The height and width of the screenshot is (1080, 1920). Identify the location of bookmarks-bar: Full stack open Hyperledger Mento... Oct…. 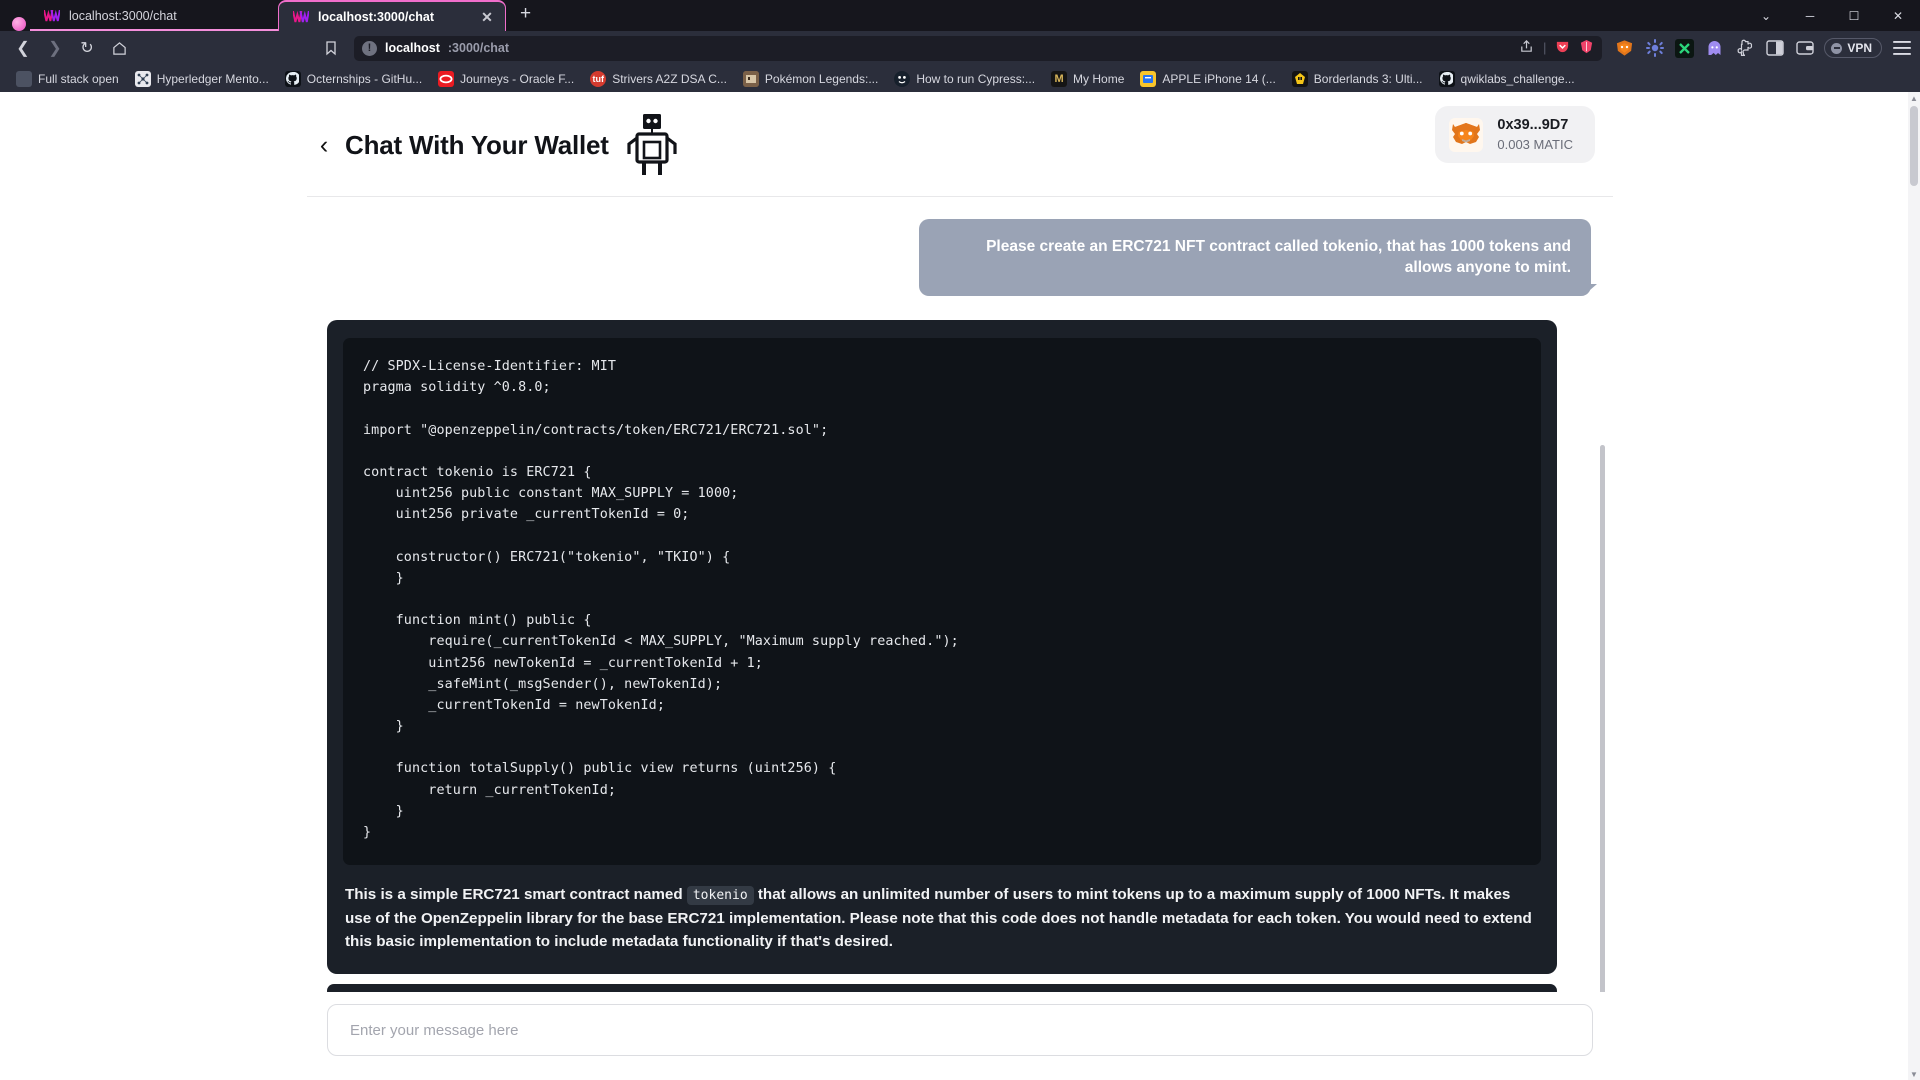
(960, 78).